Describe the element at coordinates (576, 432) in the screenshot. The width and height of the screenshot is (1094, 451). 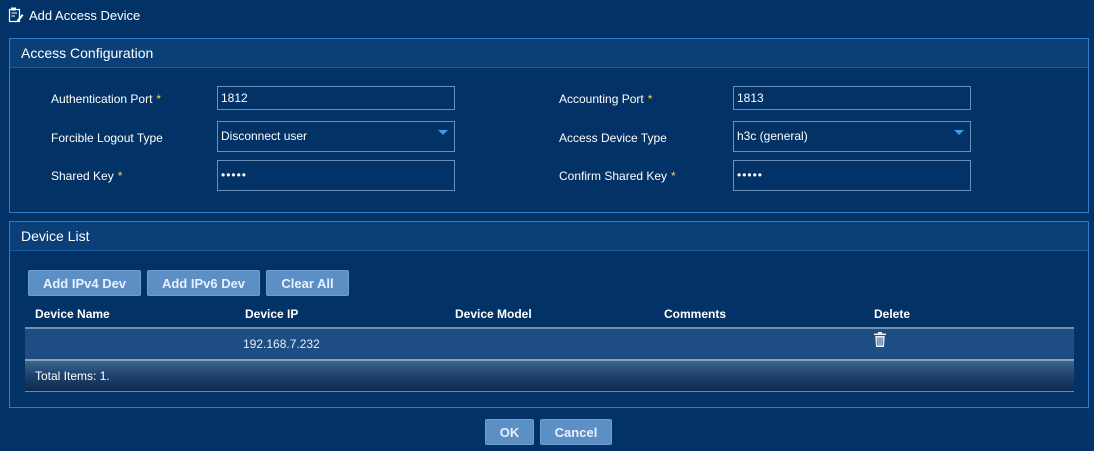
I see `cancel-button: Cancel` at that location.